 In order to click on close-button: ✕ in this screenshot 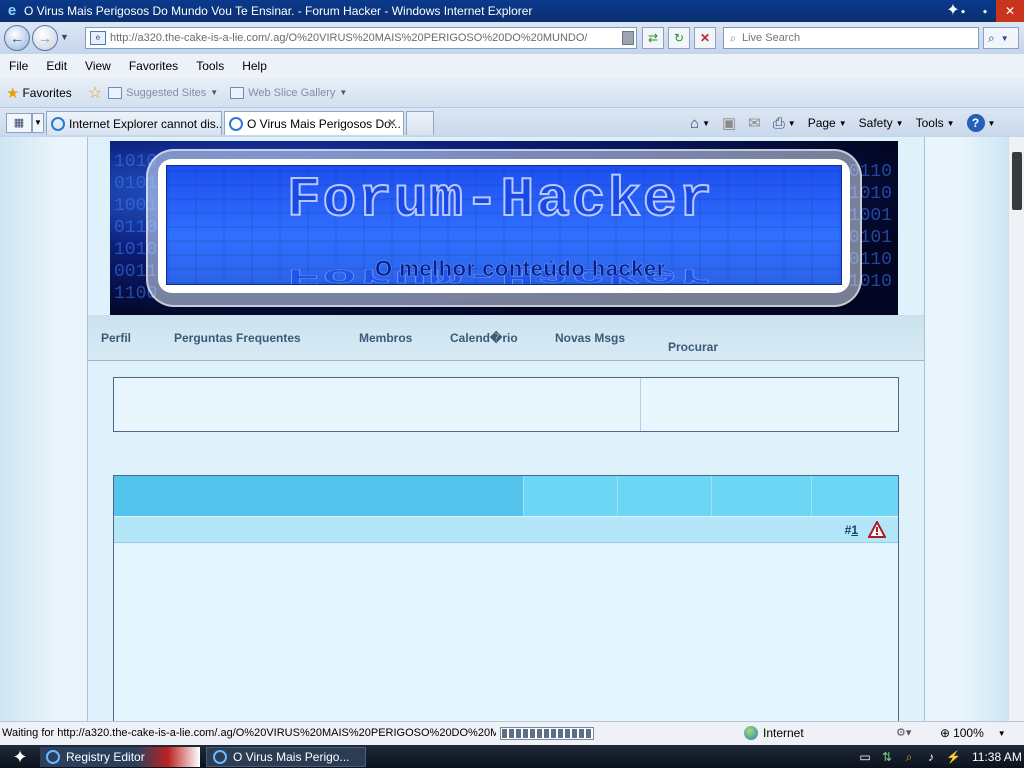, I will do `click(1010, 11)`.